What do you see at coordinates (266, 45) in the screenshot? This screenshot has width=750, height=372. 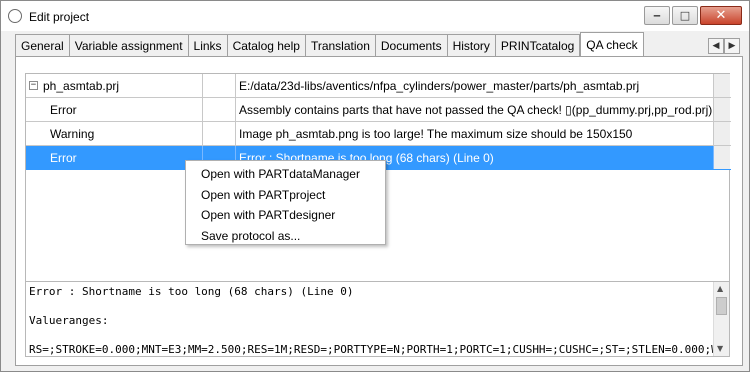 I see `tab-catalog-help: Catalog help` at bounding box center [266, 45].